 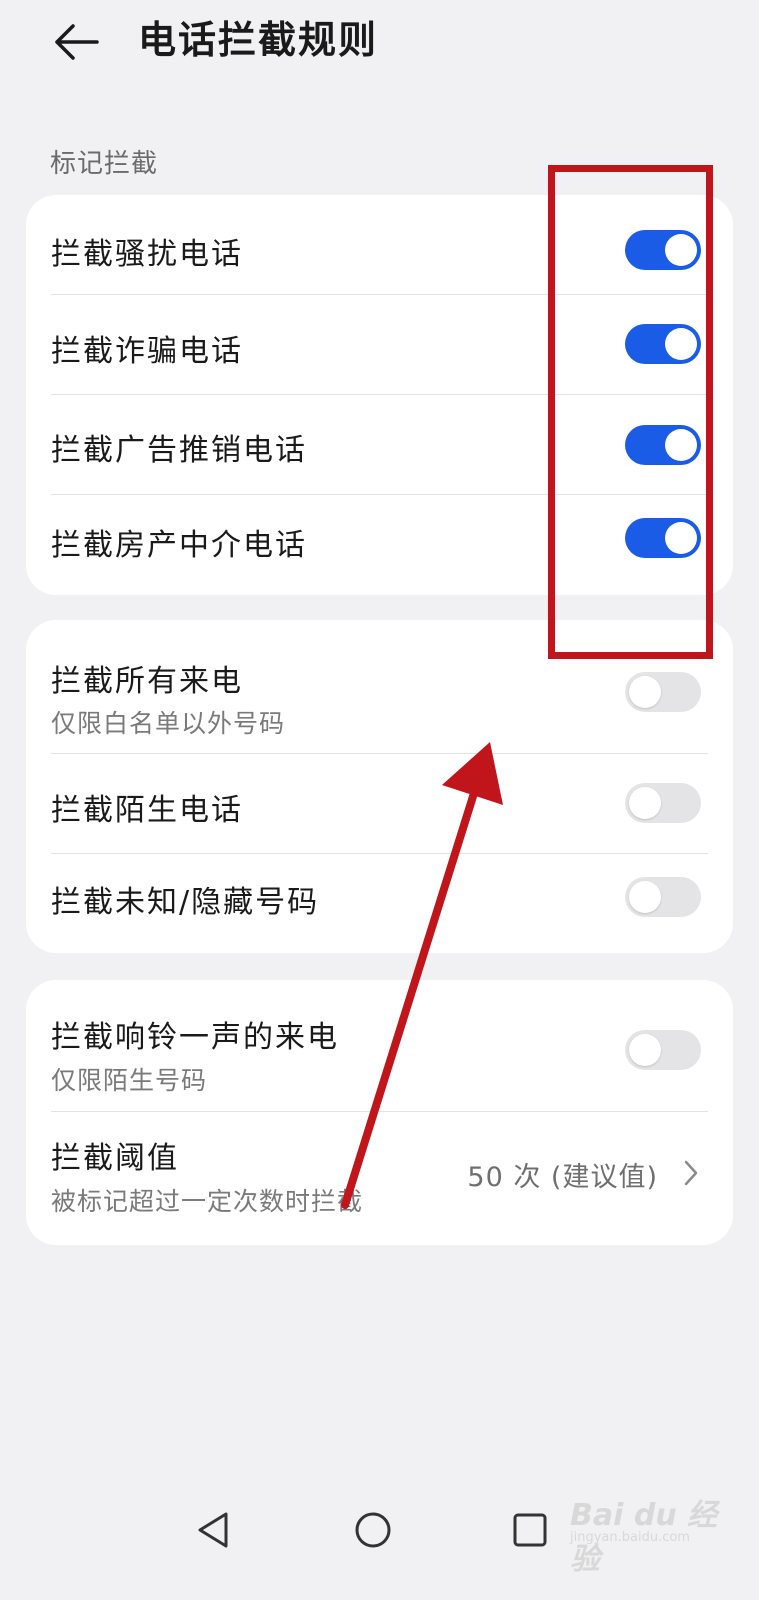 I want to click on annotation-arrow-icon, so click(x=422, y=975).